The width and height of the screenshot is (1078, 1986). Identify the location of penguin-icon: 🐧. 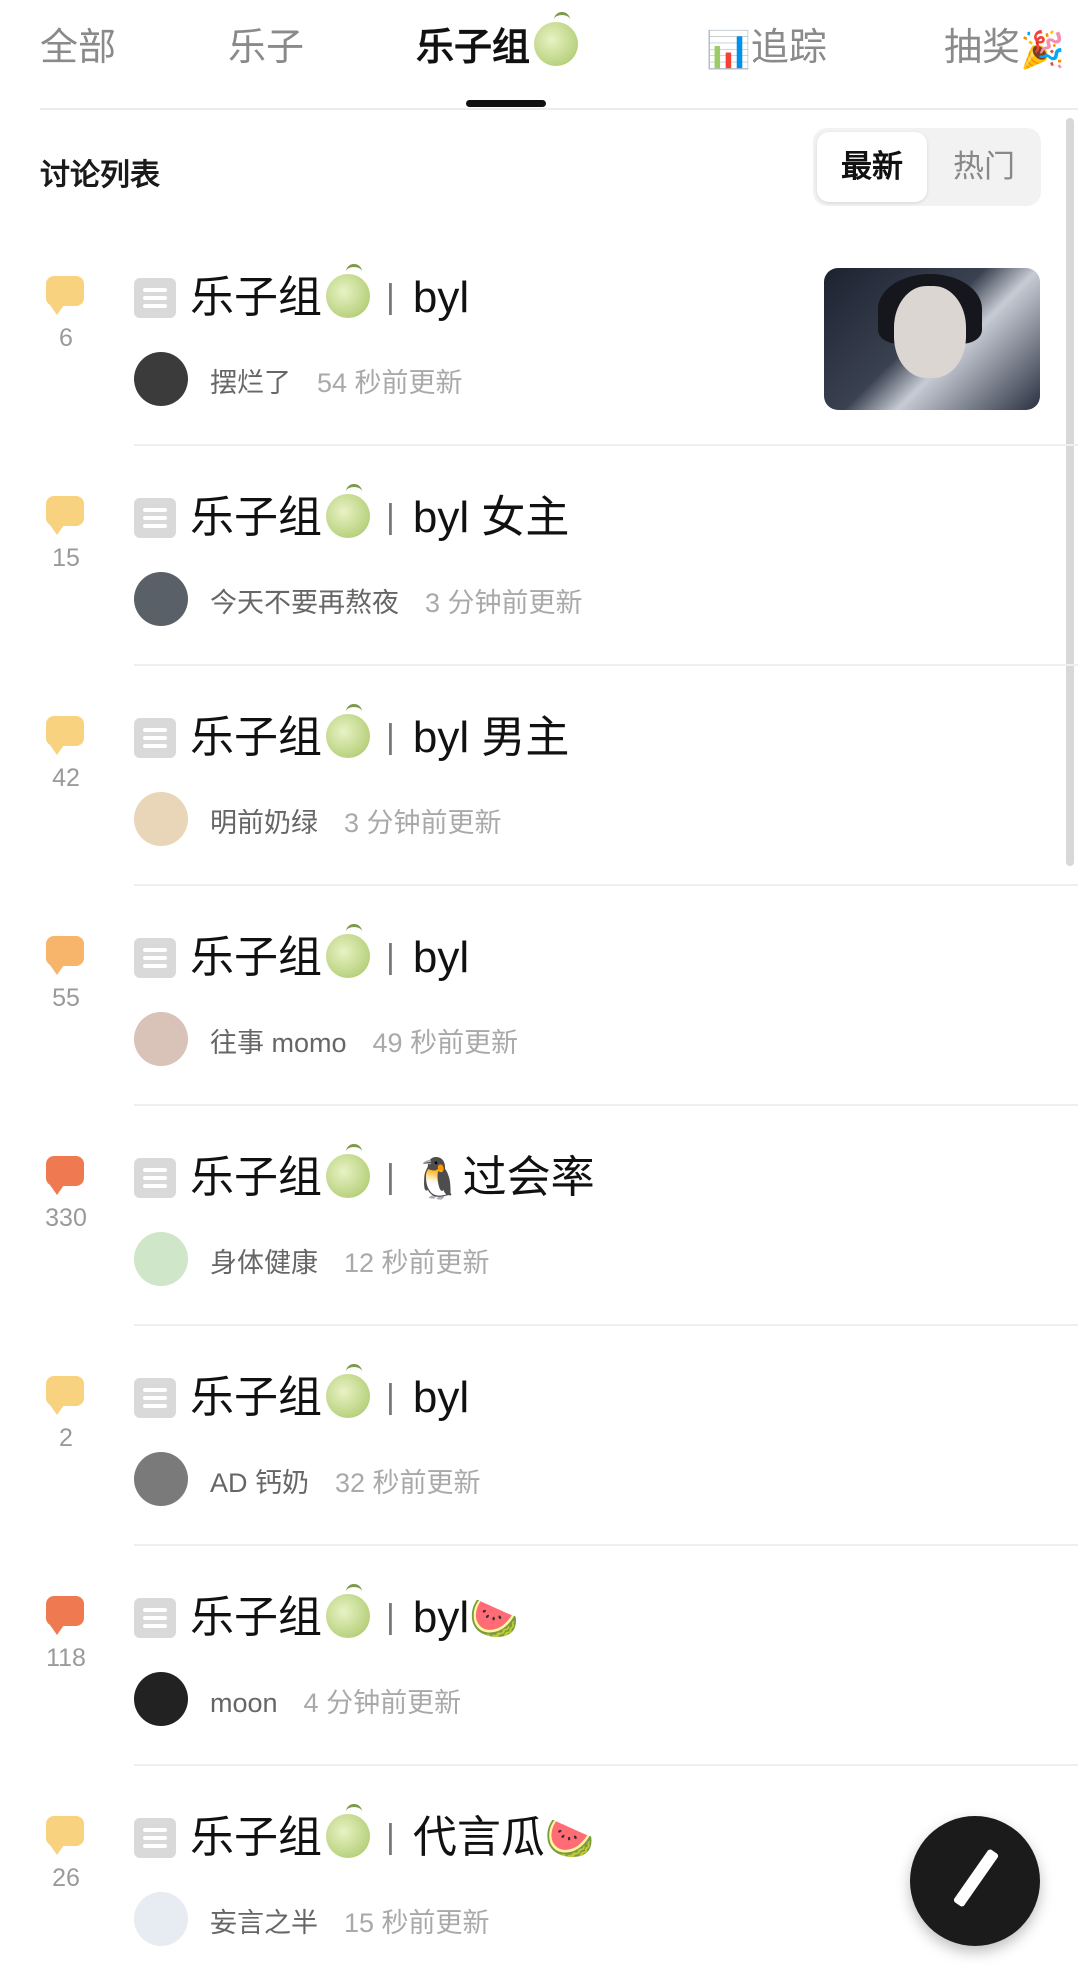
(437, 1179).